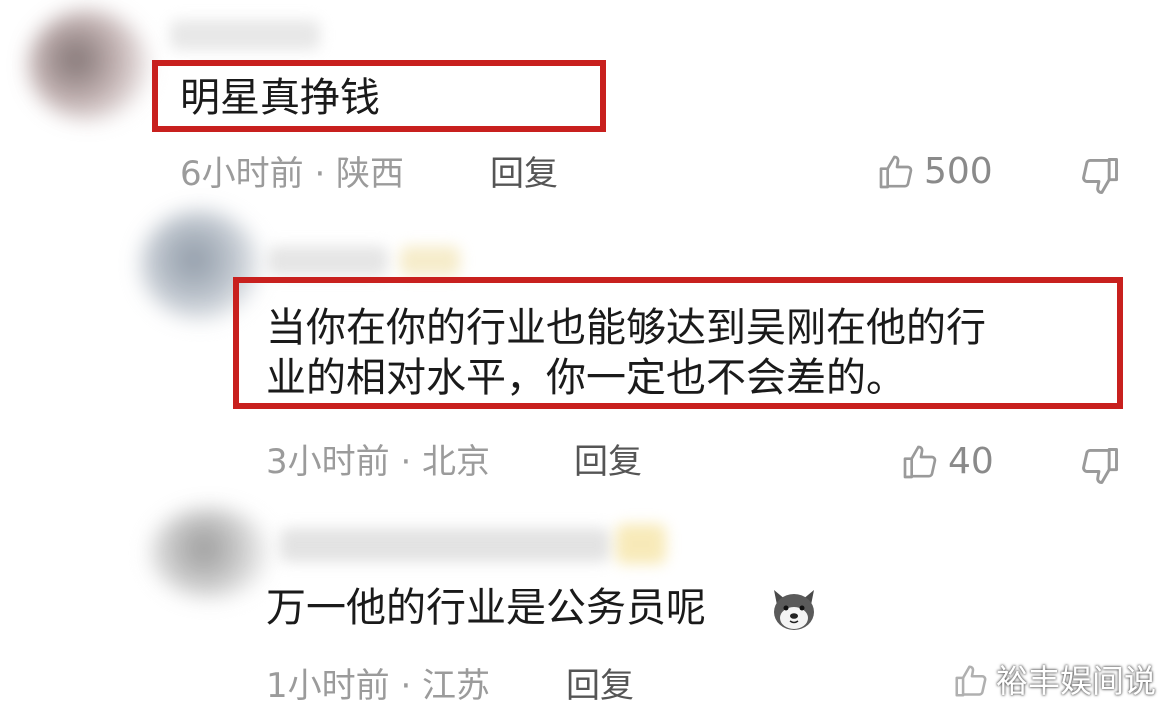 The width and height of the screenshot is (1170, 721). Describe the element at coordinates (971, 461) in the screenshot. I see `like-count: 40` at that location.